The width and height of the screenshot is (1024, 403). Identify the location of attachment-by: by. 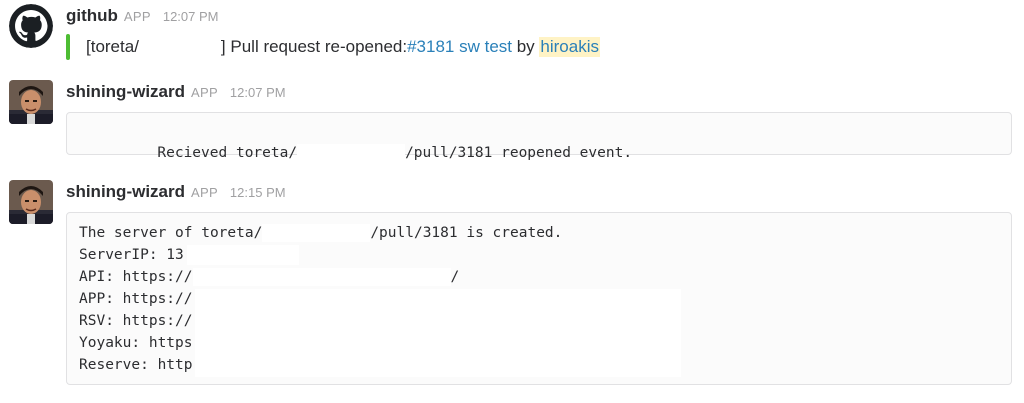
(526, 46).